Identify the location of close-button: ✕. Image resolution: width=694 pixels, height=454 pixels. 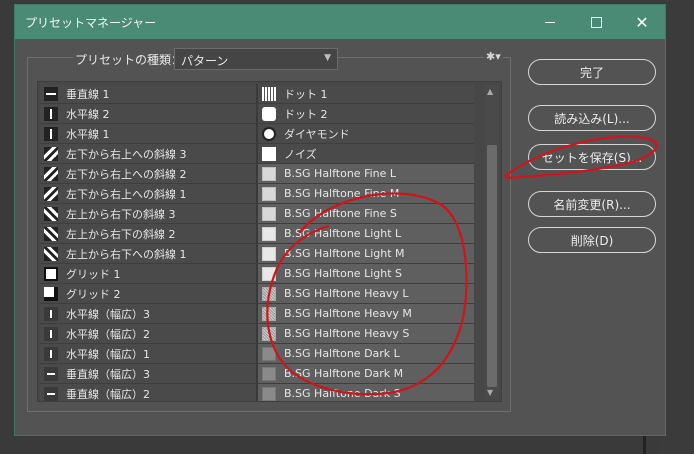
(642, 22).